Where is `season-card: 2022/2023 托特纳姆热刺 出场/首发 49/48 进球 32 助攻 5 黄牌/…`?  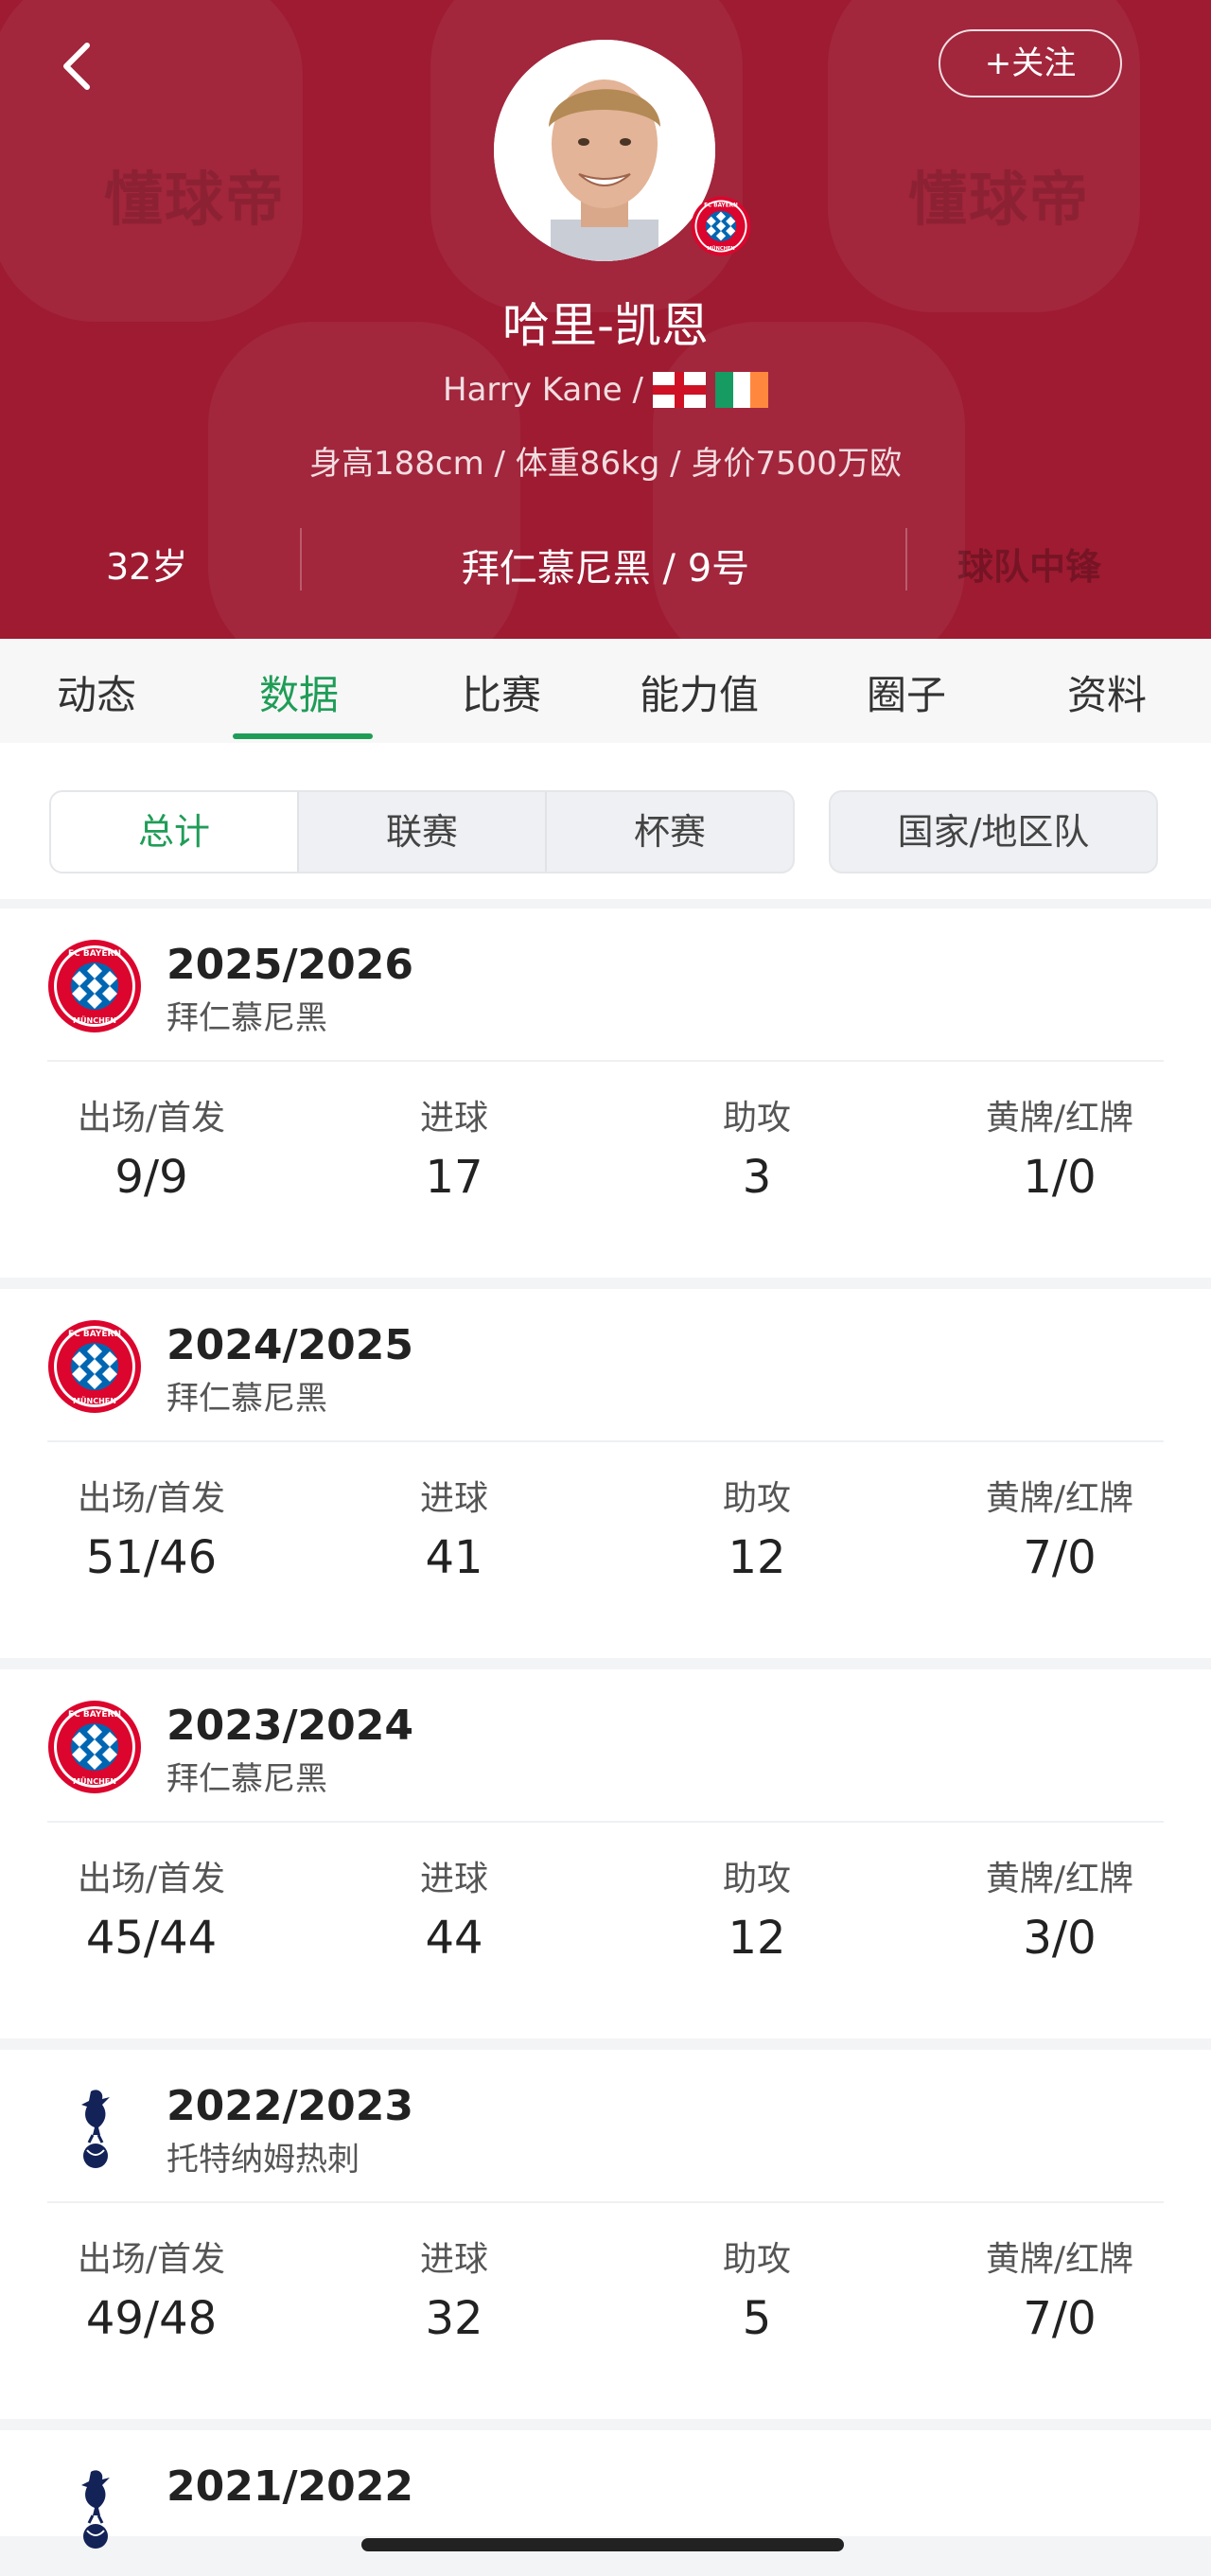
season-card: 2022/2023 托特纳姆热刺 出场/首发 49/48 进球 32 助攻 5 黄牌/… is located at coordinates (605, 2234).